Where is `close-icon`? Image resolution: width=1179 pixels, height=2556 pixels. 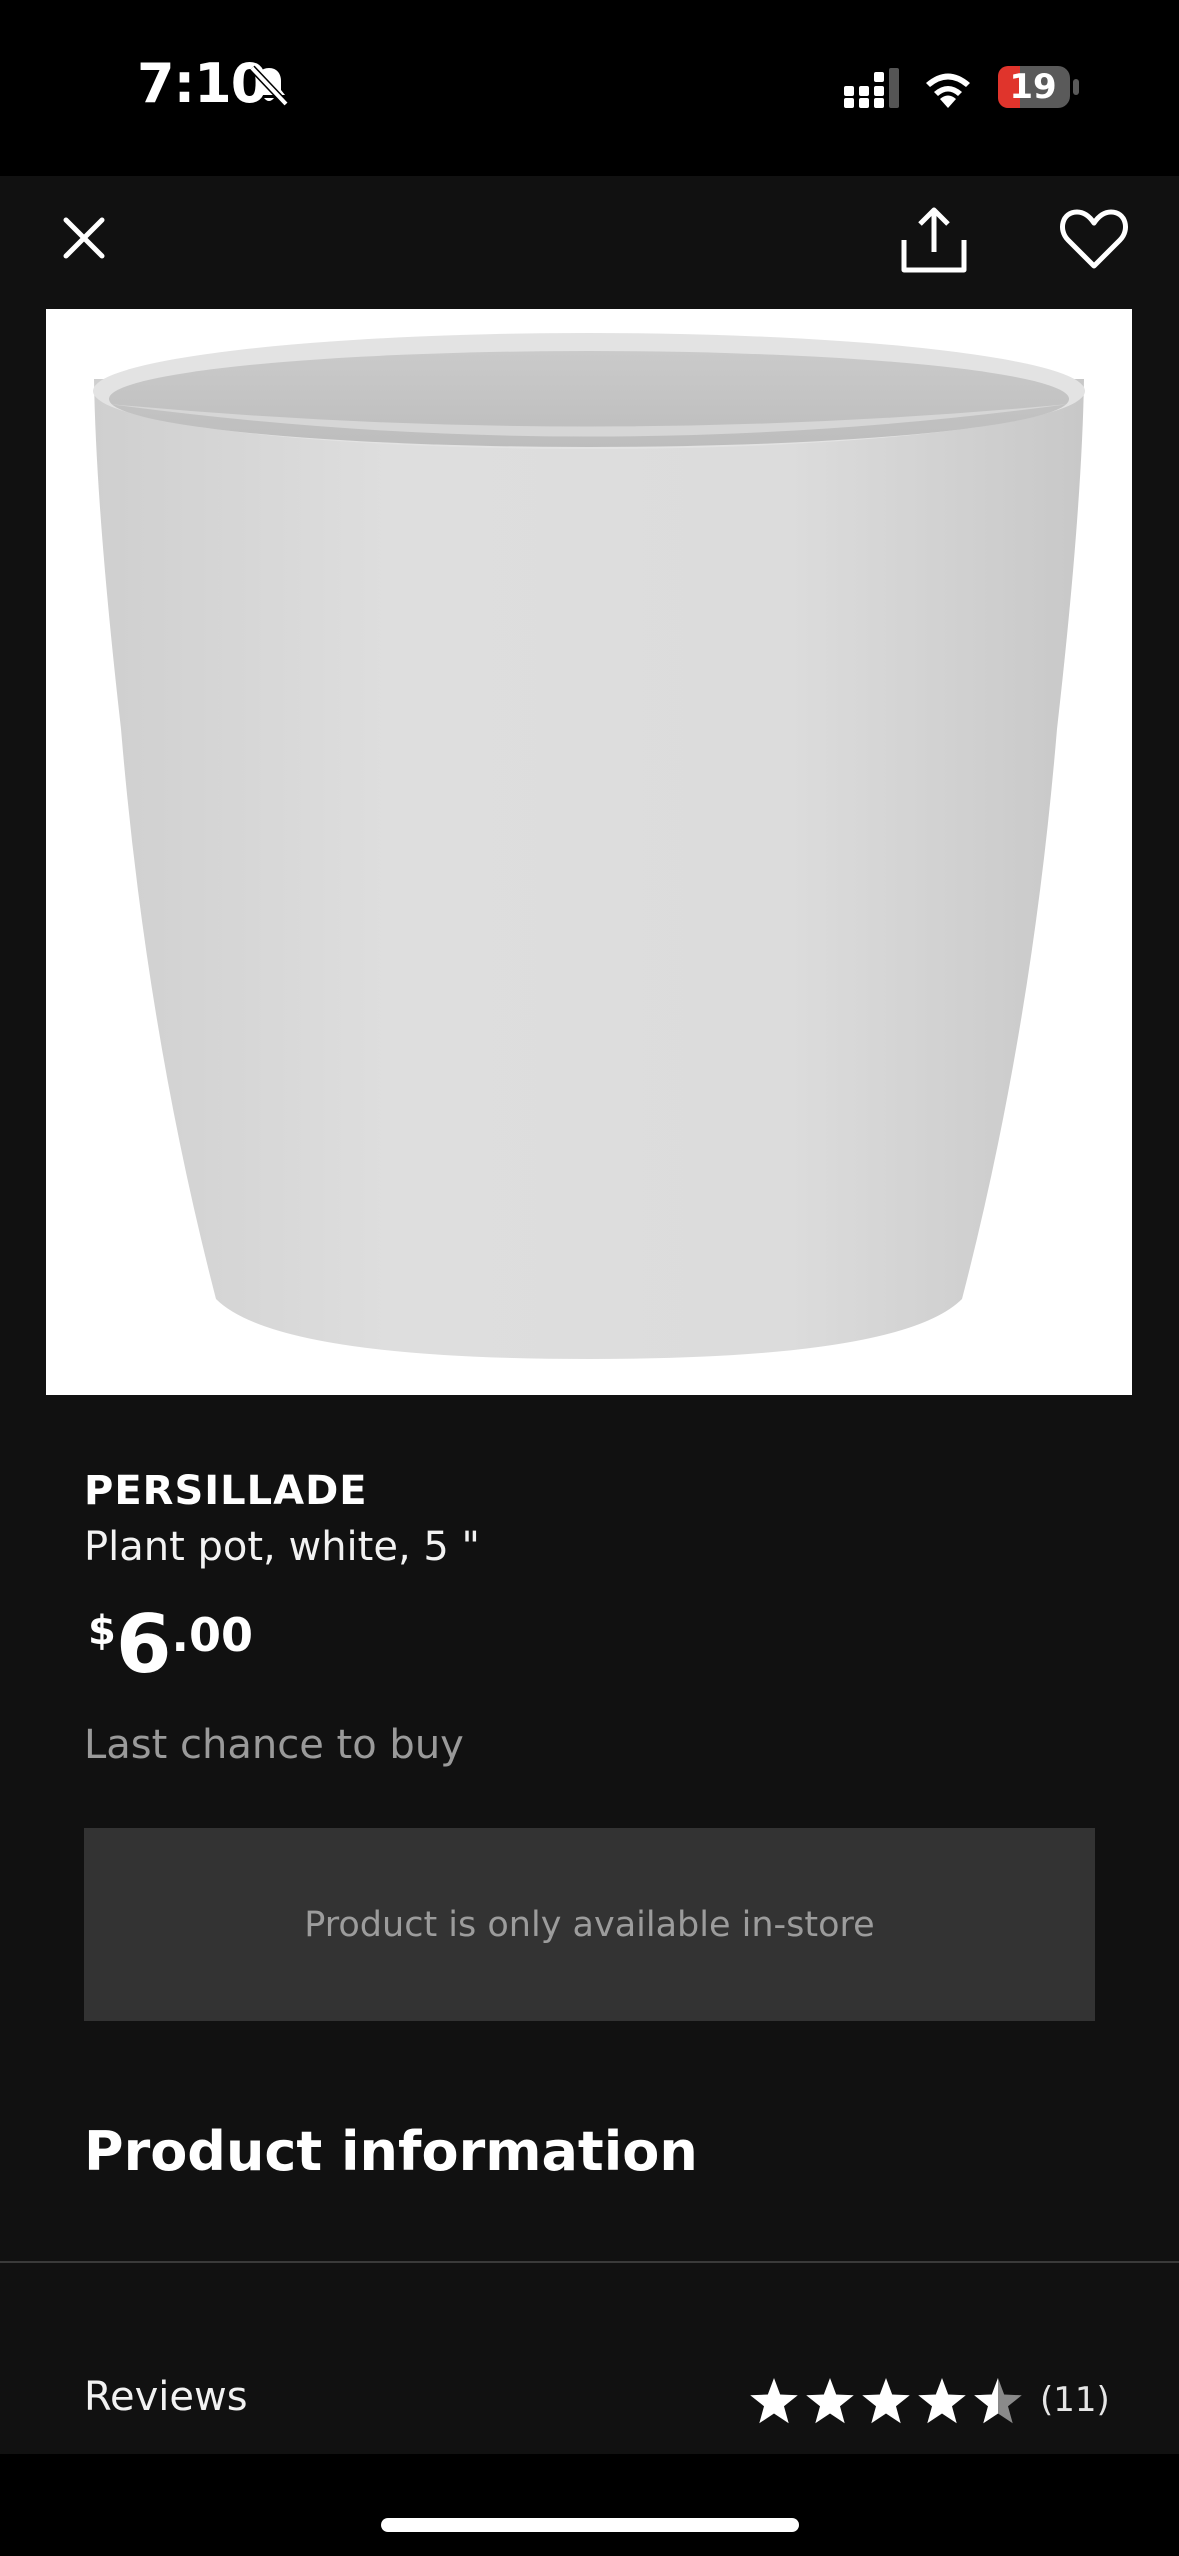 close-icon is located at coordinates (84, 238).